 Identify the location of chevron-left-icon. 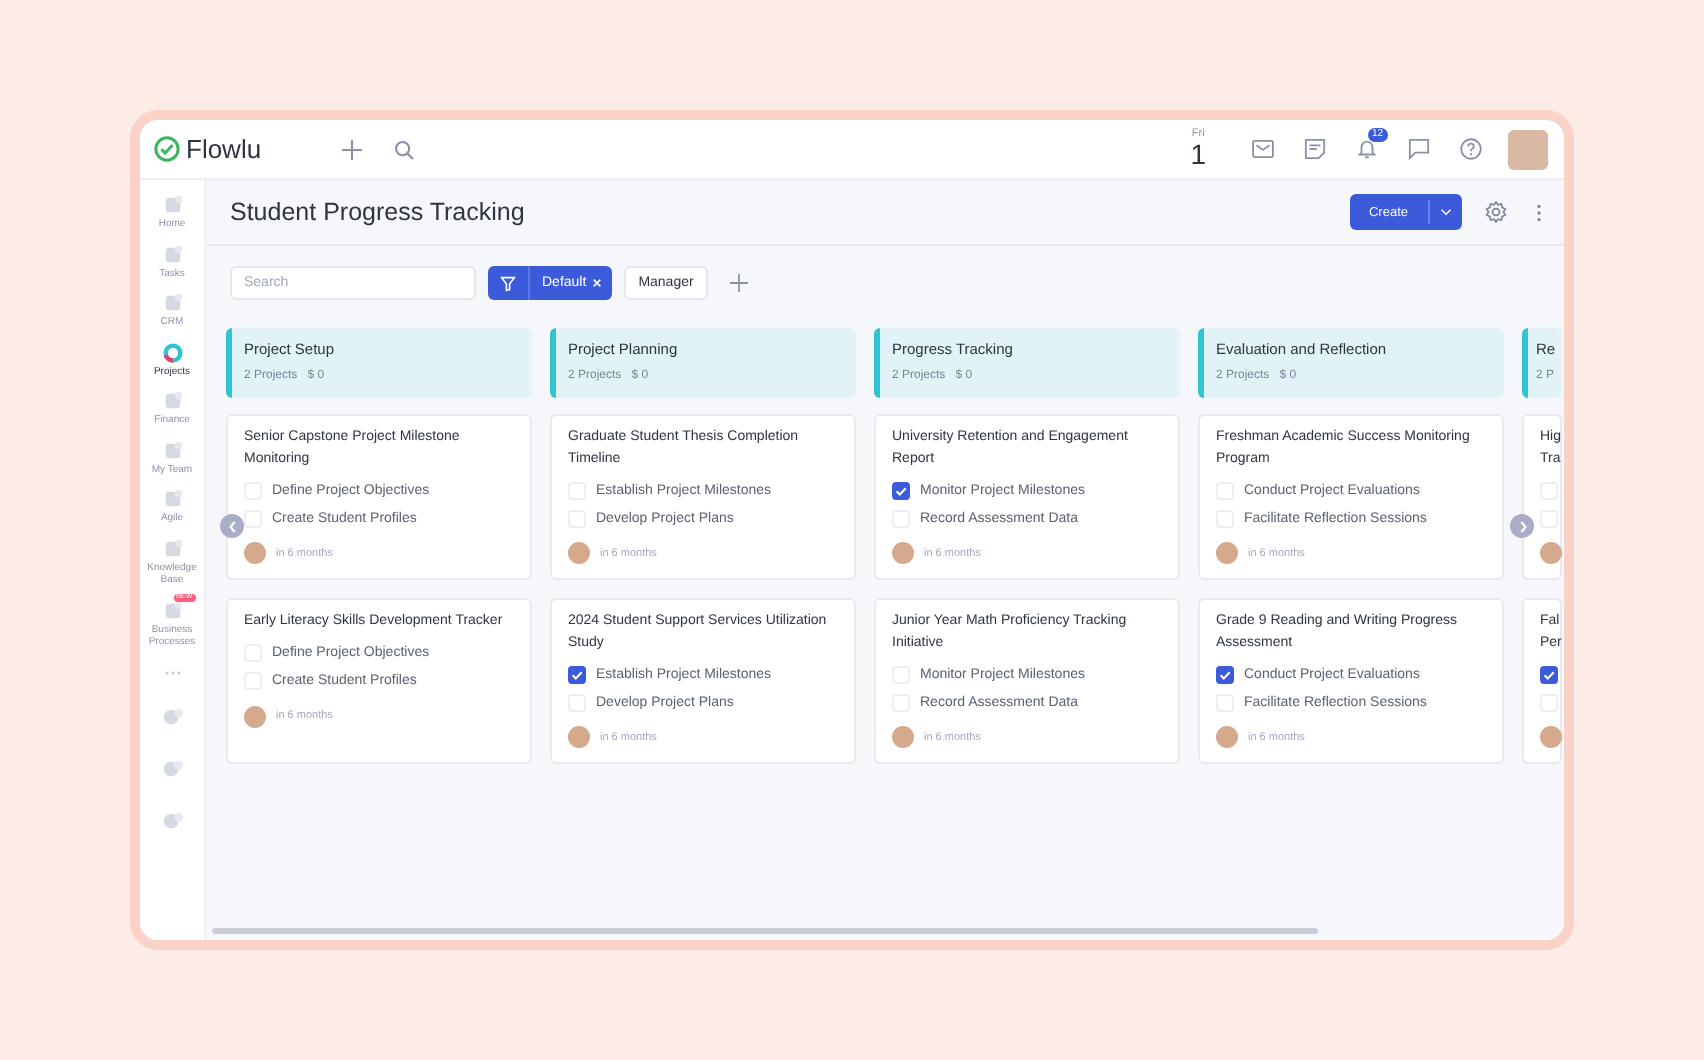
(232, 526).